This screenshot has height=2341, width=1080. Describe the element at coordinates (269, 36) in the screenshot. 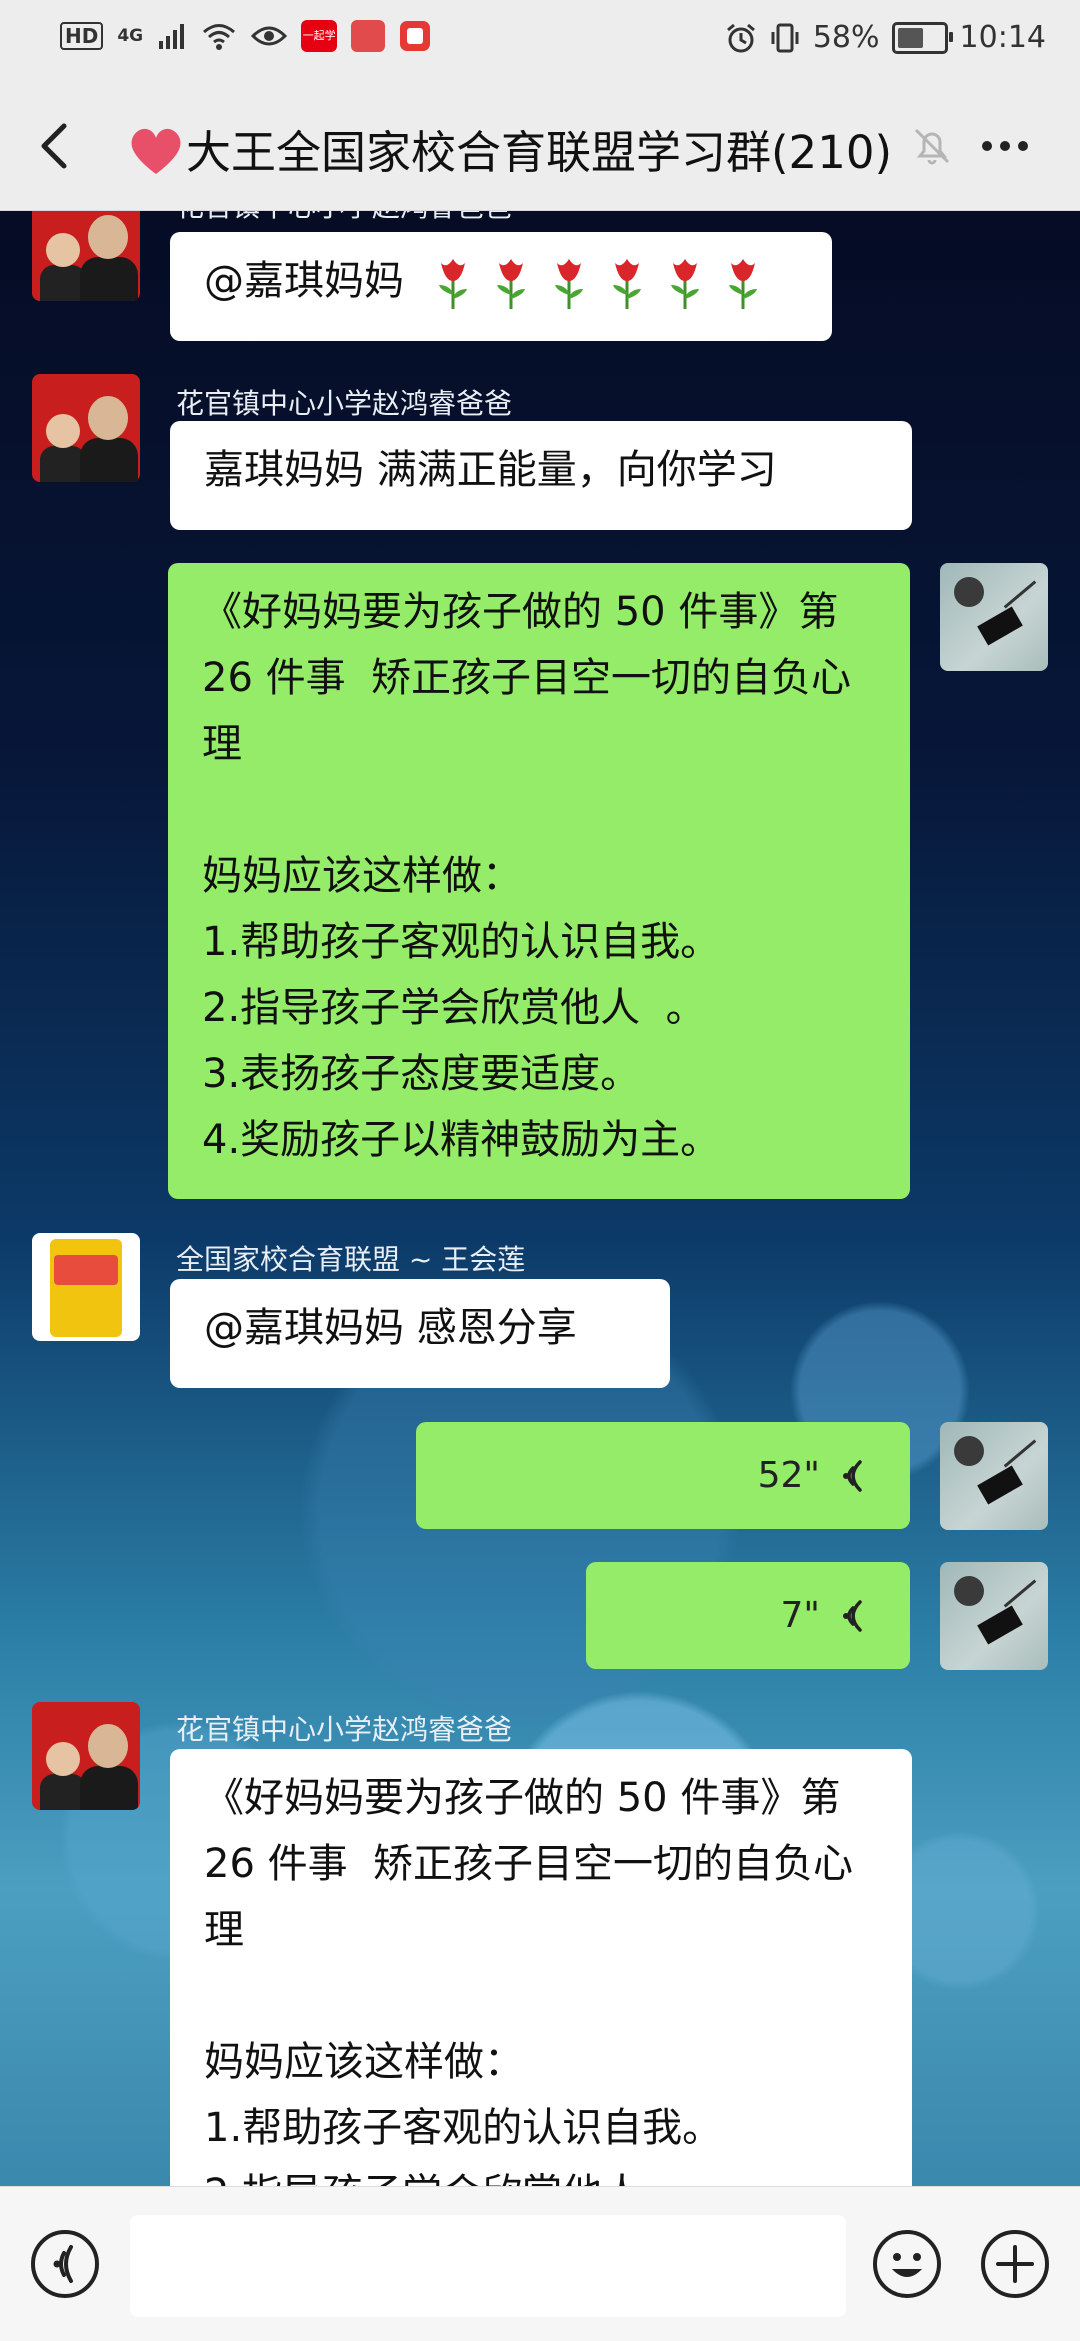

I see `eye-icon` at that location.